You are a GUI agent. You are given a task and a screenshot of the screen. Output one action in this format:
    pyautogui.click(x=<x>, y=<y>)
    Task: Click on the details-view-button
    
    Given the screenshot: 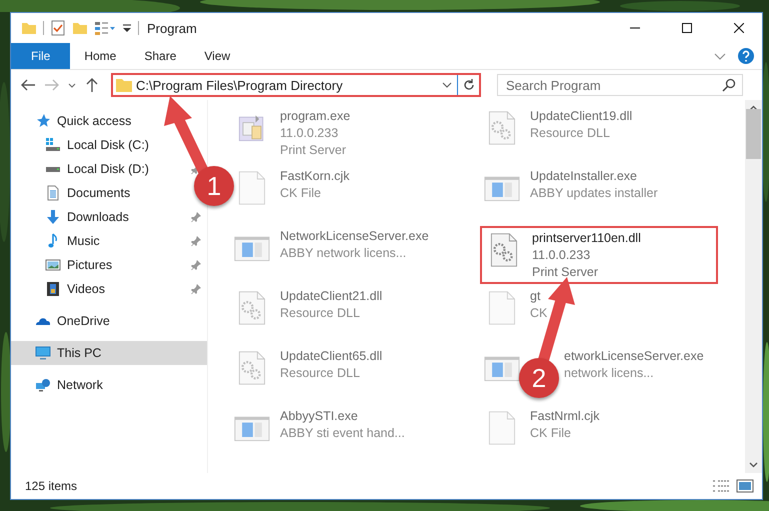 What is the action you would take?
    pyautogui.click(x=721, y=486)
    